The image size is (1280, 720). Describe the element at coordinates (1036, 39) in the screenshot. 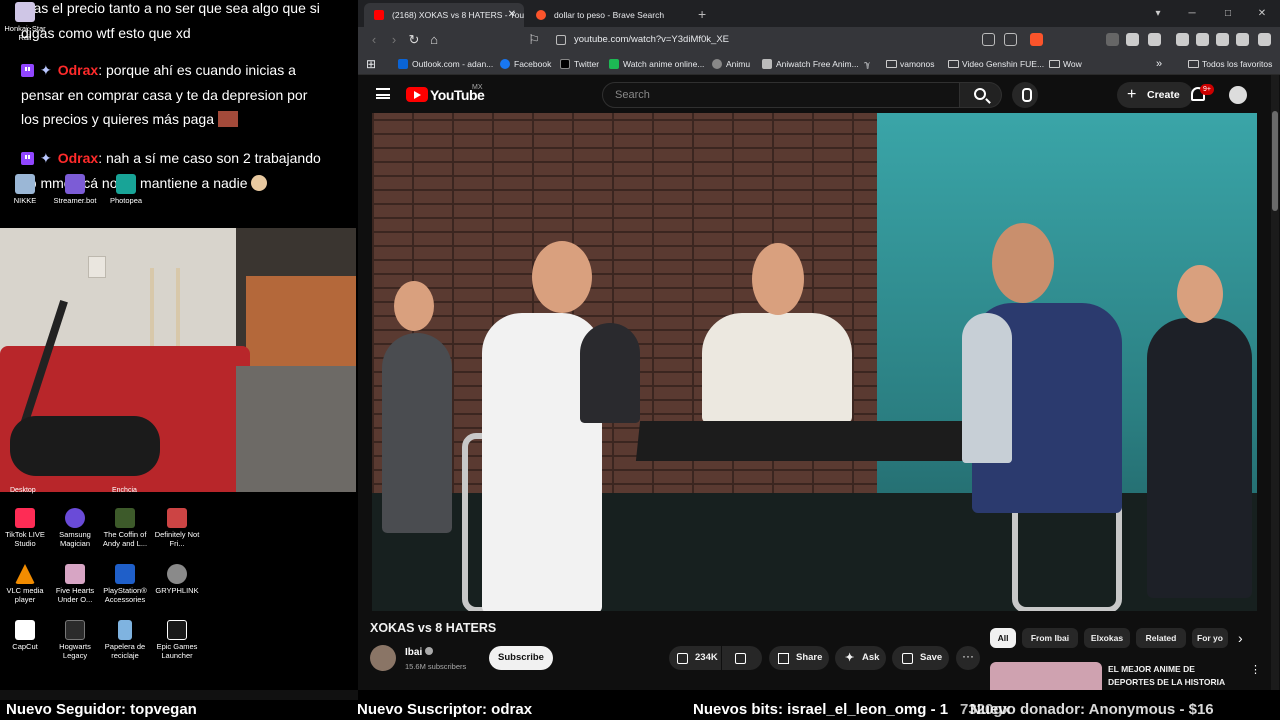

I see `brave-shields-icon` at that location.